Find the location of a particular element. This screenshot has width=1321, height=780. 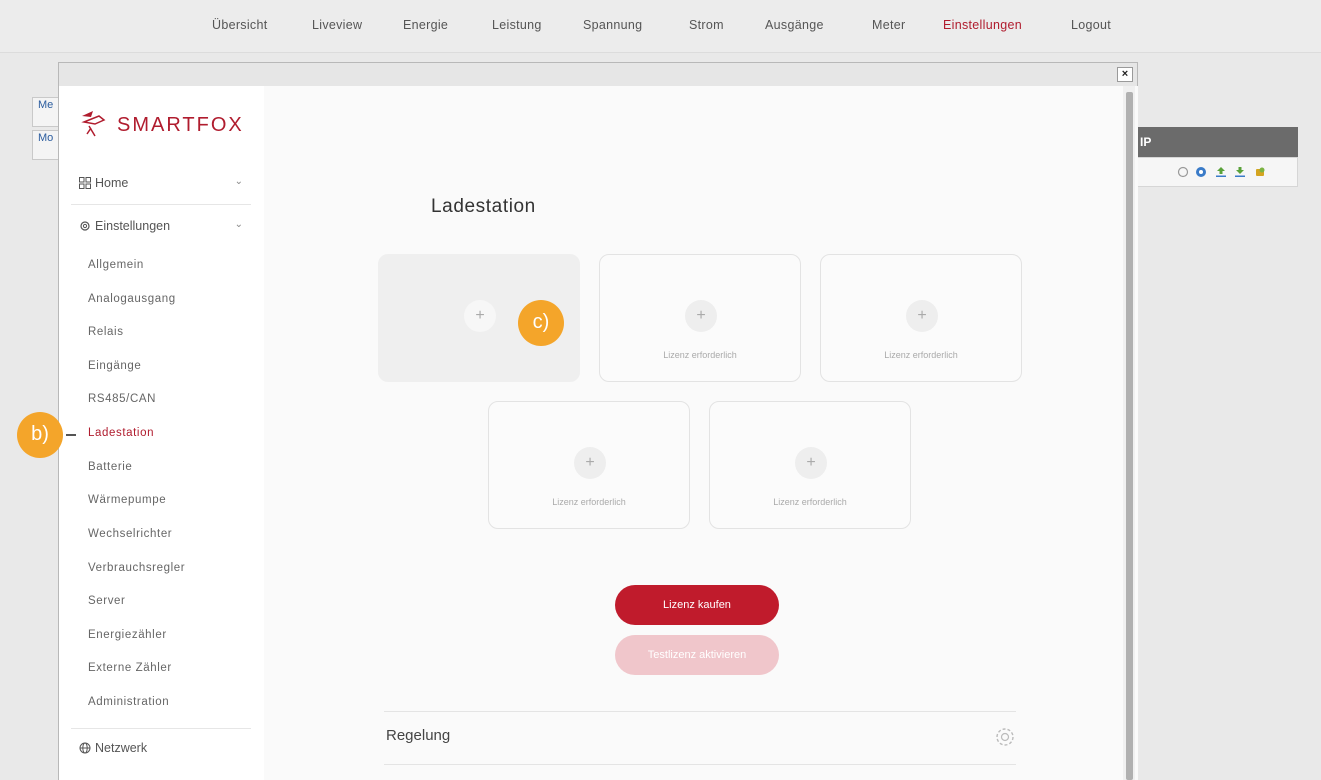

nav-ausgaenge: Ausgänge is located at coordinates (794, 25).